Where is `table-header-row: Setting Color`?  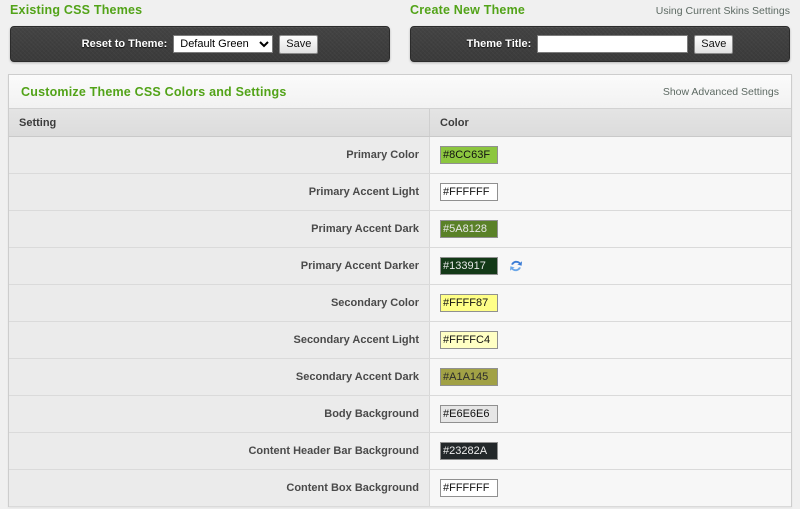 table-header-row: Setting Color is located at coordinates (400, 123).